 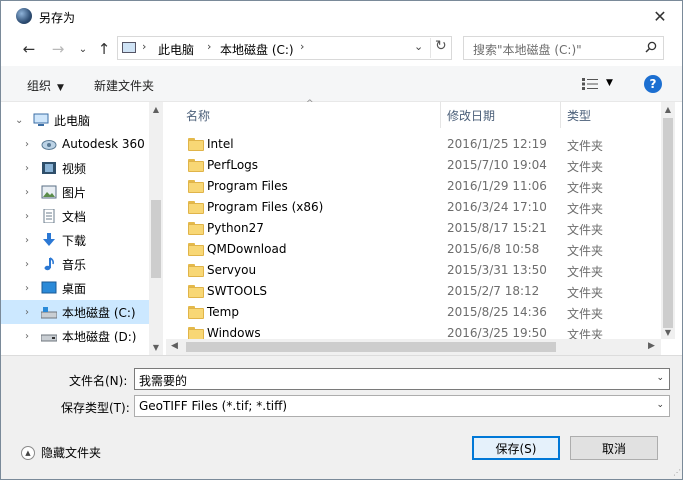 I want to click on breadcrumb-local-disk-c: 本地磁盘 (C:), so click(x=257, y=49).